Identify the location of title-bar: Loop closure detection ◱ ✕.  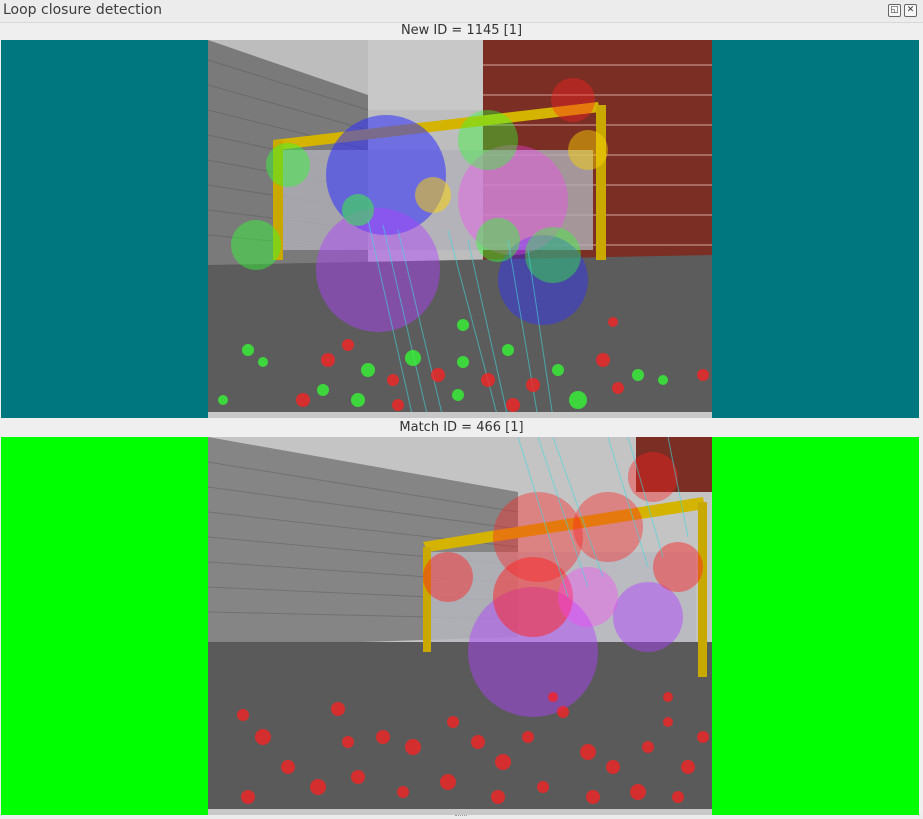
(461, 11).